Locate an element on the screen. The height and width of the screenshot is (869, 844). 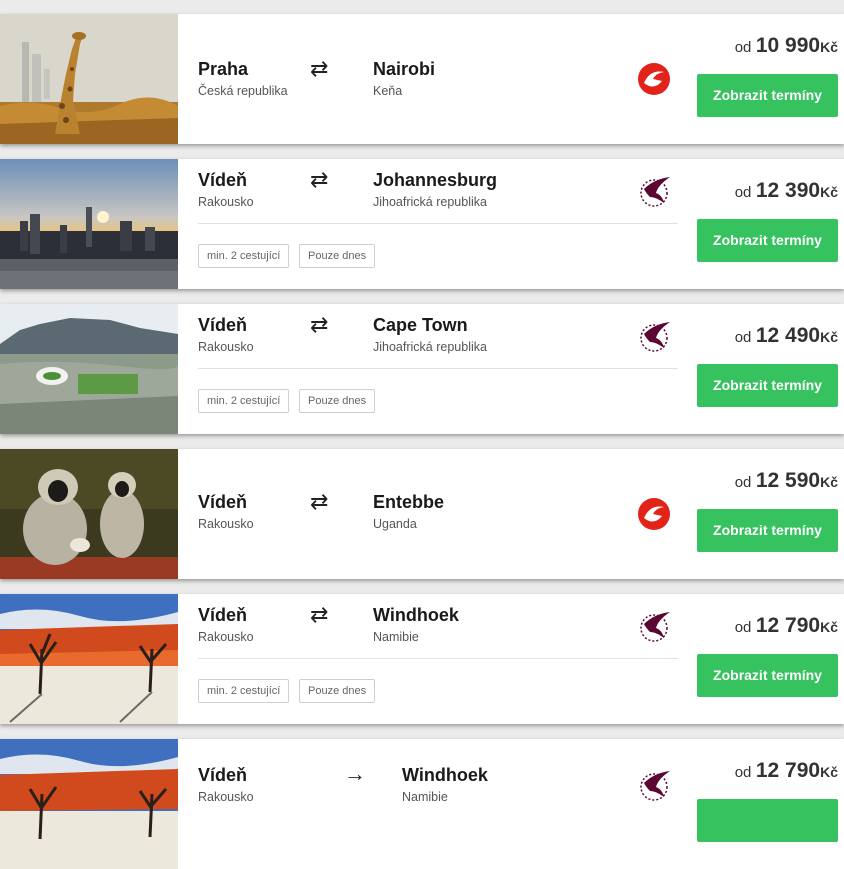
price: od 10 990Kč is located at coordinates (786, 46).